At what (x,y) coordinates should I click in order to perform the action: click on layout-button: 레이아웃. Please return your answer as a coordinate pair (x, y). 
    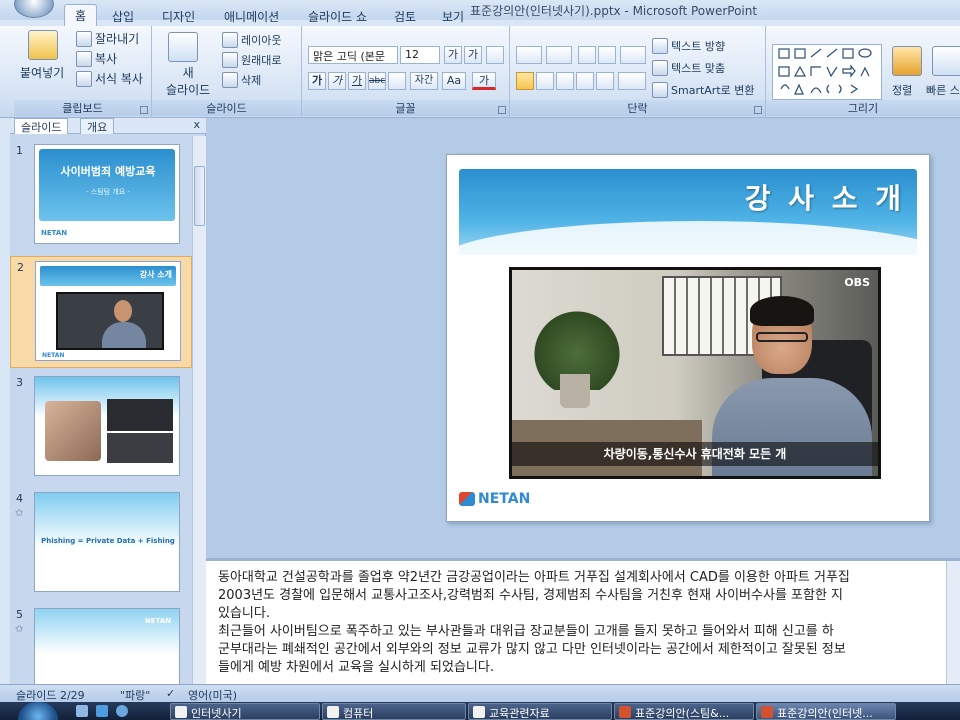
    Looking at the image, I should click on (251, 40).